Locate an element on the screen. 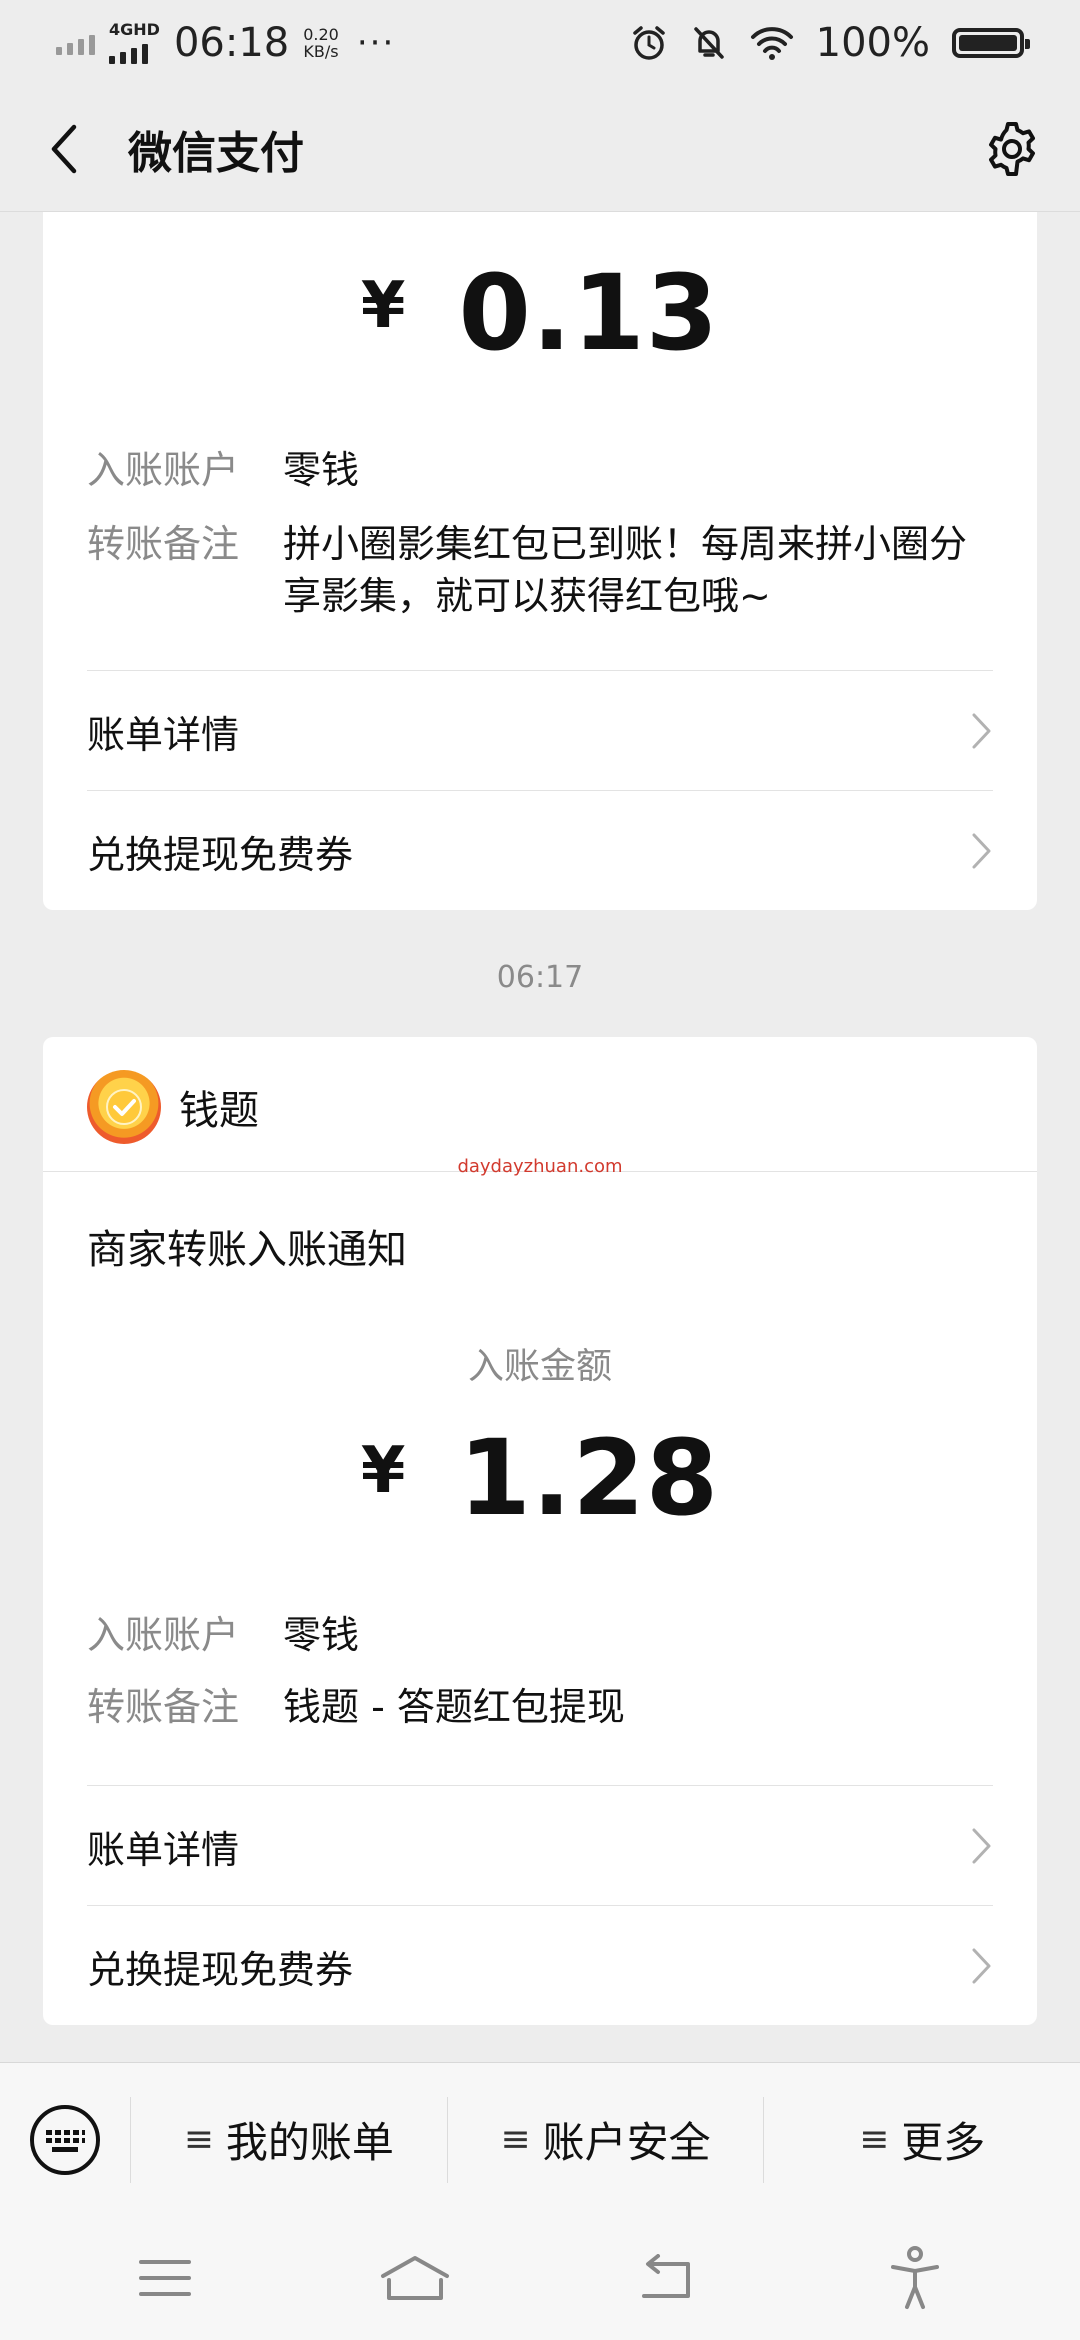 This screenshot has width=1080, height=2340. return-icon is located at coordinates (666, 2276).